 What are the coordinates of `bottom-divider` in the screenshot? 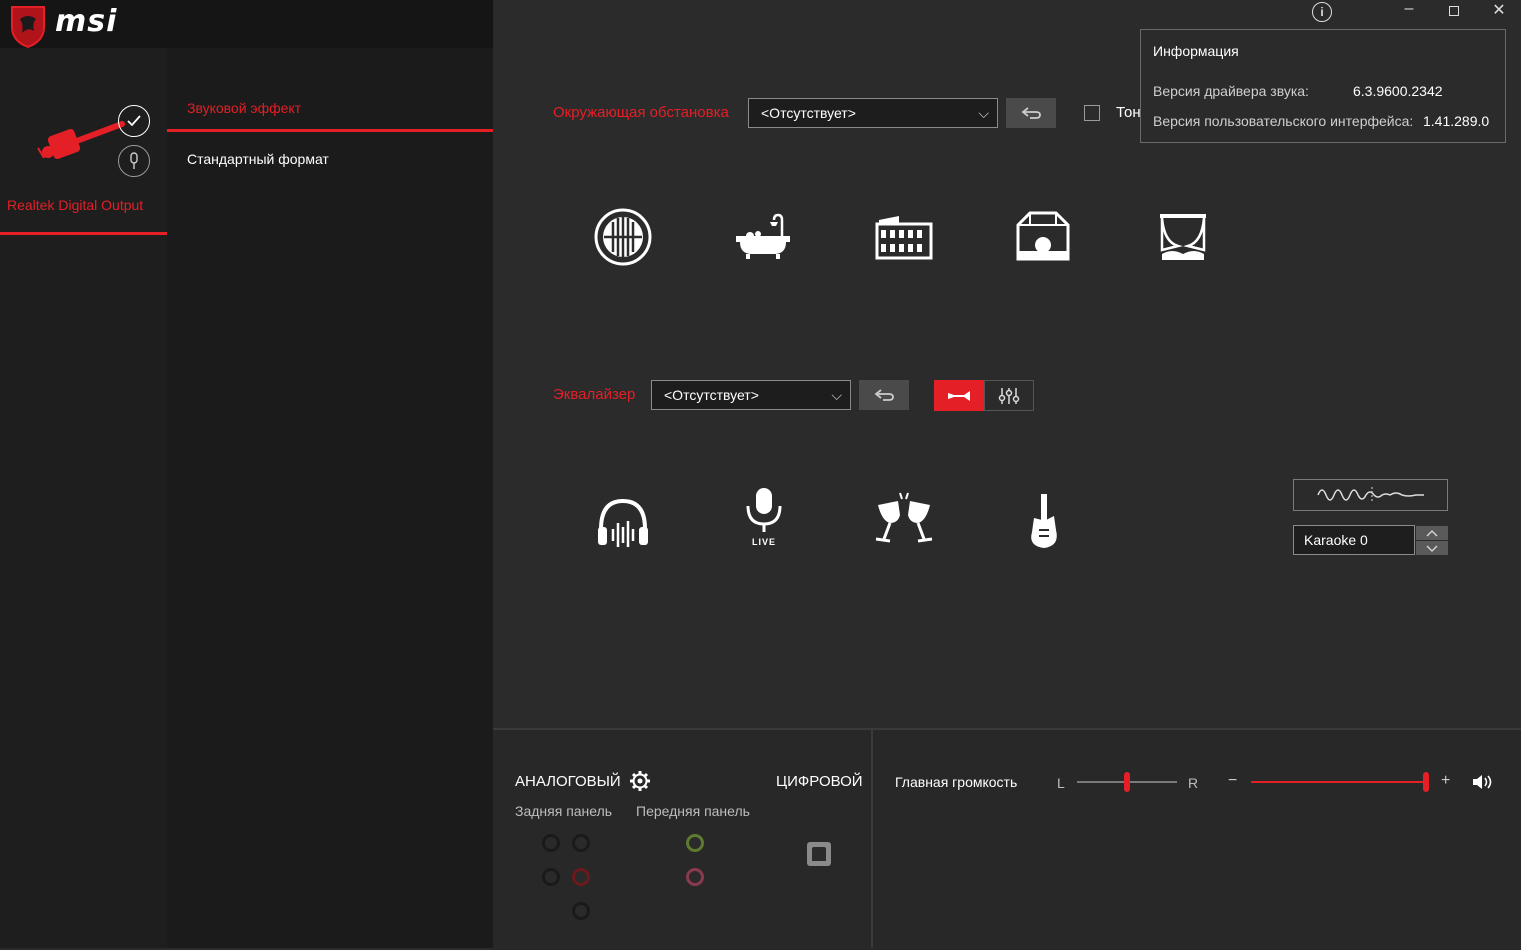 It's located at (872, 838).